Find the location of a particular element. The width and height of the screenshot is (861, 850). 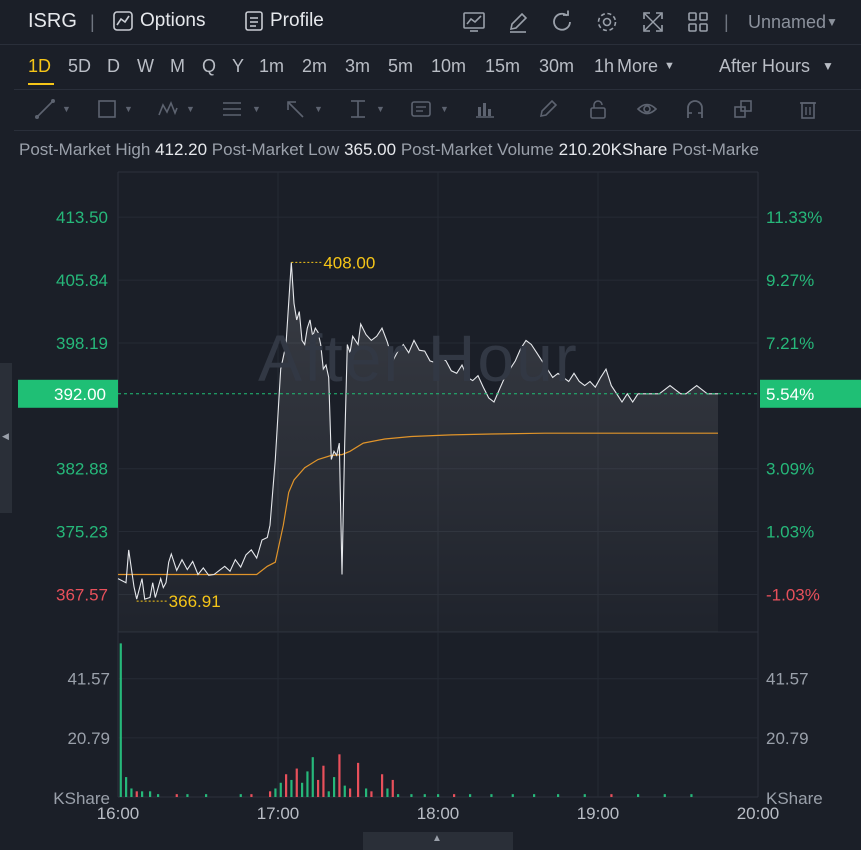

edit-icon is located at coordinates (518, 22).